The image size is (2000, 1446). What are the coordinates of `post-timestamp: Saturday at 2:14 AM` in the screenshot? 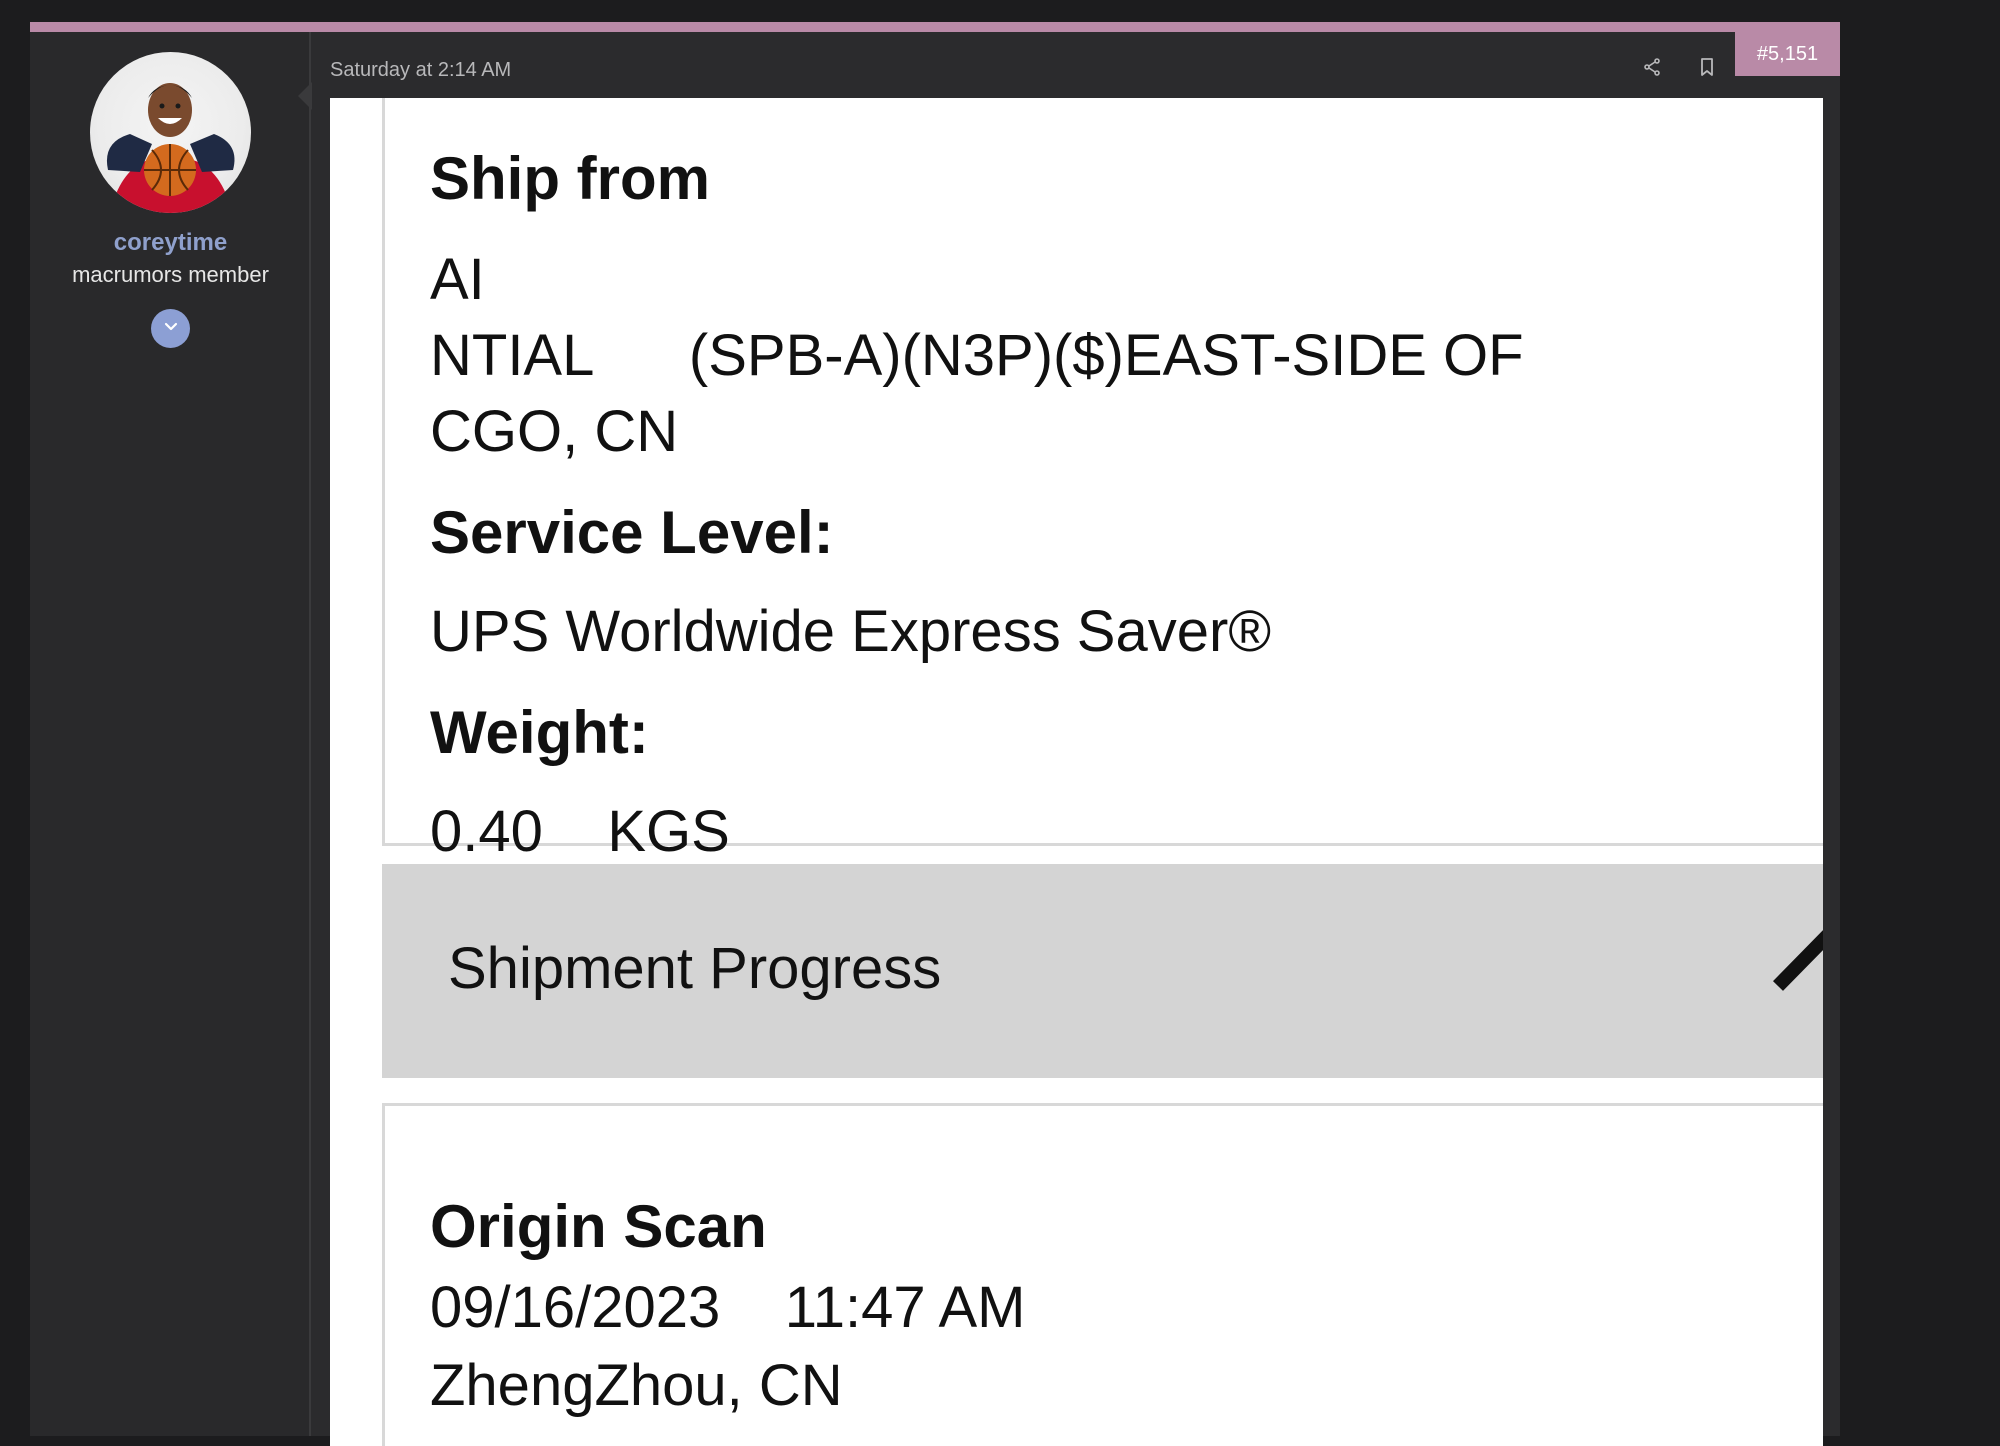 It's located at (420, 70).